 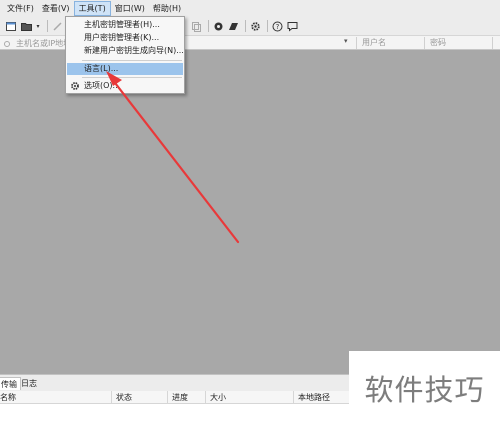 What do you see at coordinates (186, 397) in the screenshot?
I see `column-progress: 进度` at bounding box center [186, 397].